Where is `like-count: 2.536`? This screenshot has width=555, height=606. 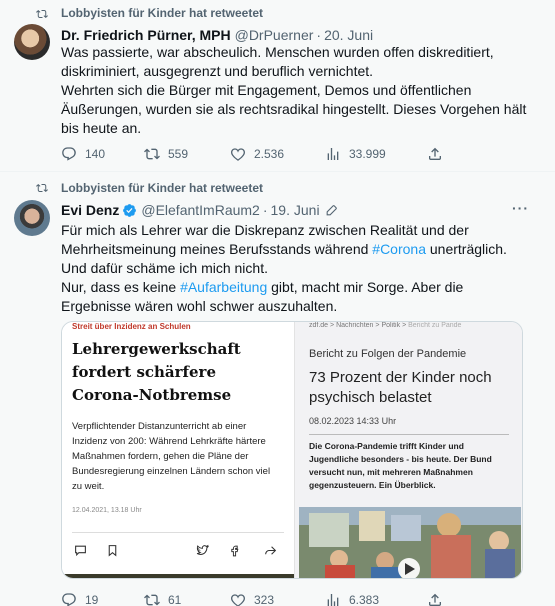 like-count: 2.536 is located at coordinates (269, 154).